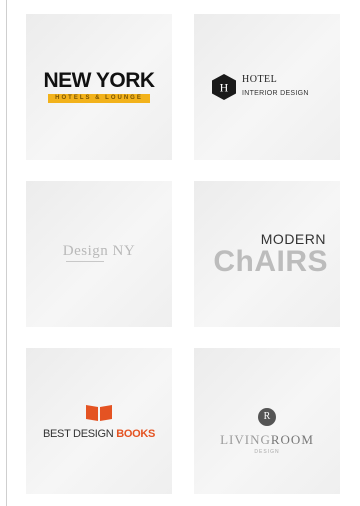 The image size is (360, 506). I want to click on chairs-word: ChAIRS, so click(270, 261).